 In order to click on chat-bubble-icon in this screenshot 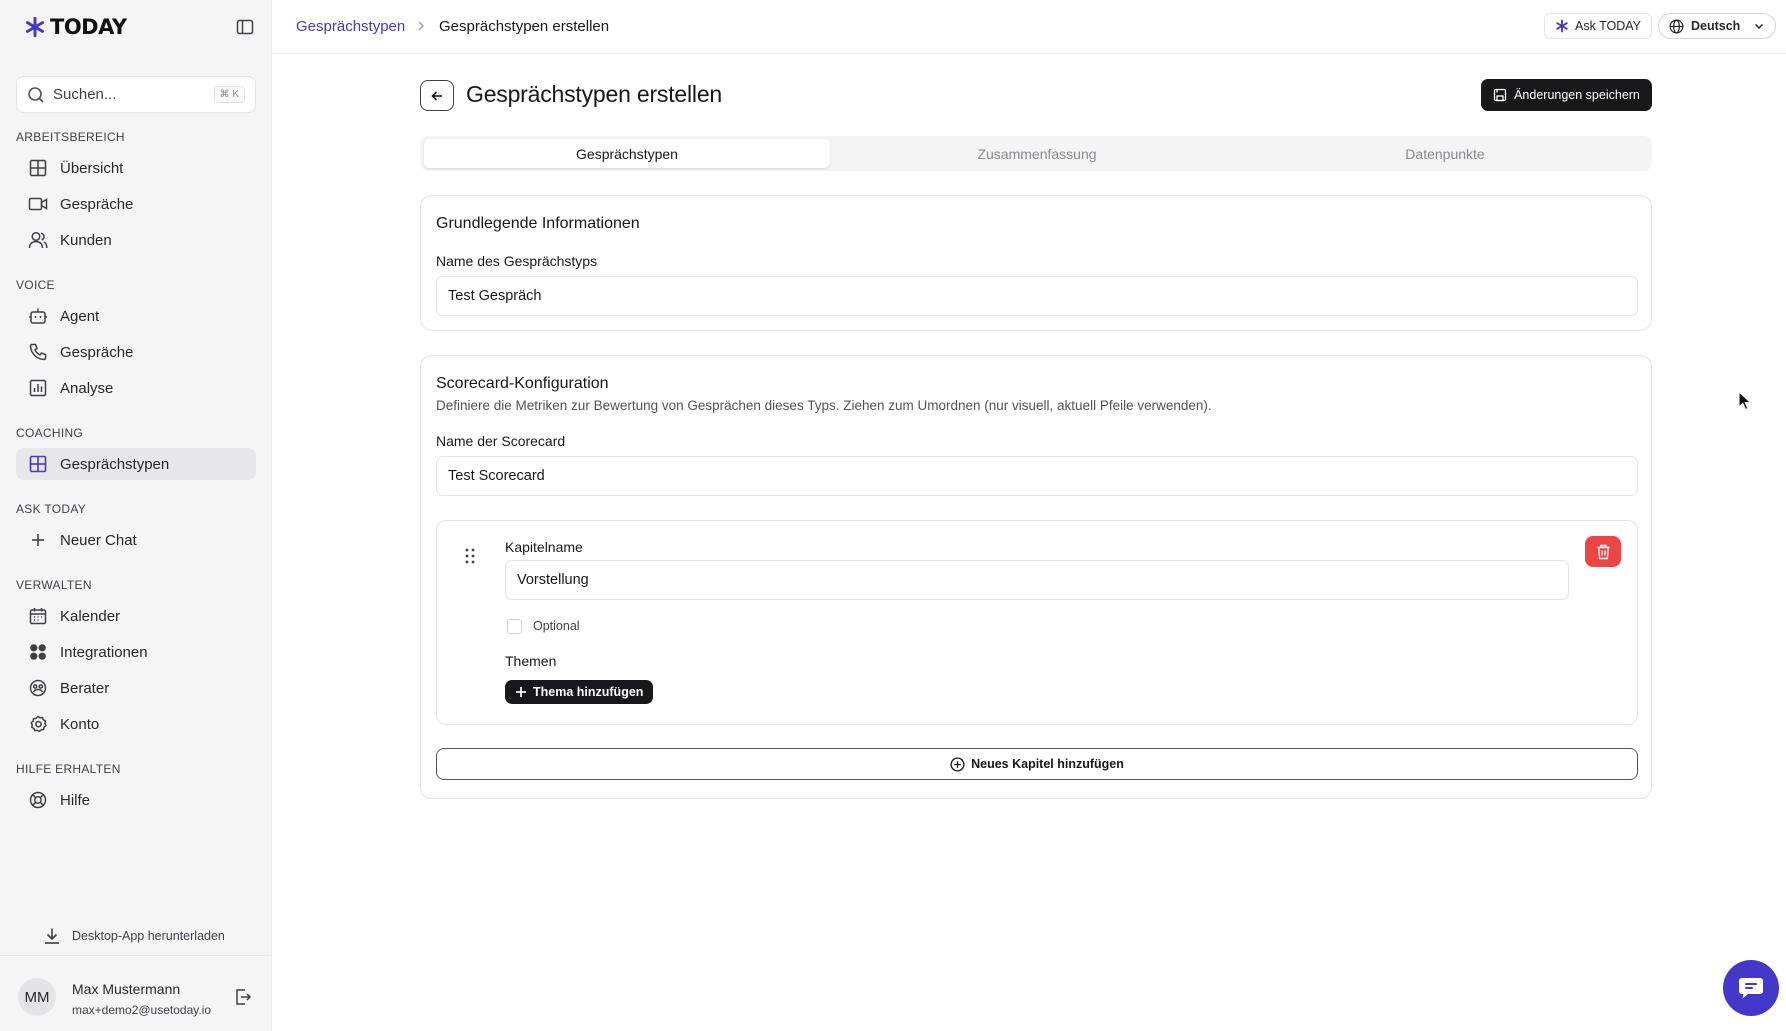, I will do `click(1751, 988)`.